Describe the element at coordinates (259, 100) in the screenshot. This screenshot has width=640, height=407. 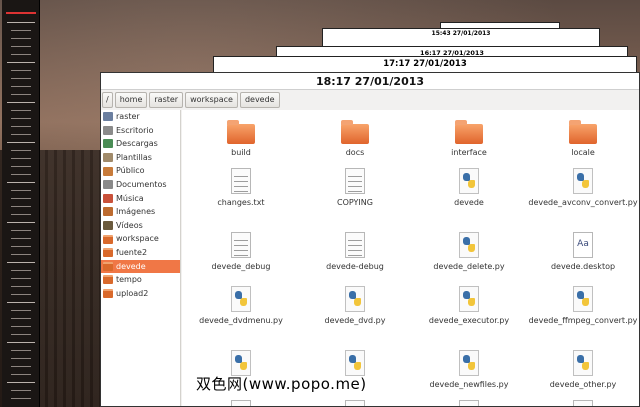
I see `breadcrumb-devede: devede` at that location.